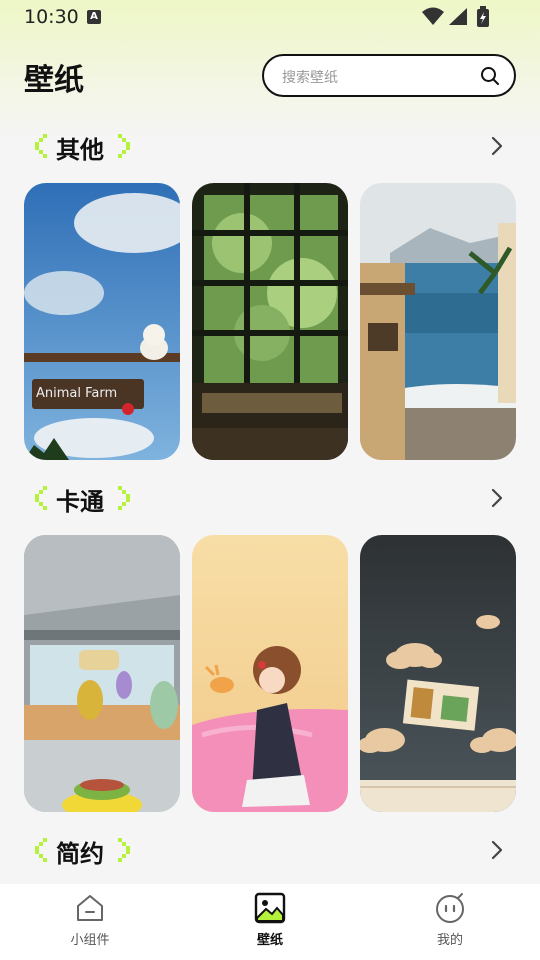  What do you see at coordinates (310, 78) in the screenshot?
I see `search-placeholder: 搜索壁纸` at bounding box center [310, 78].